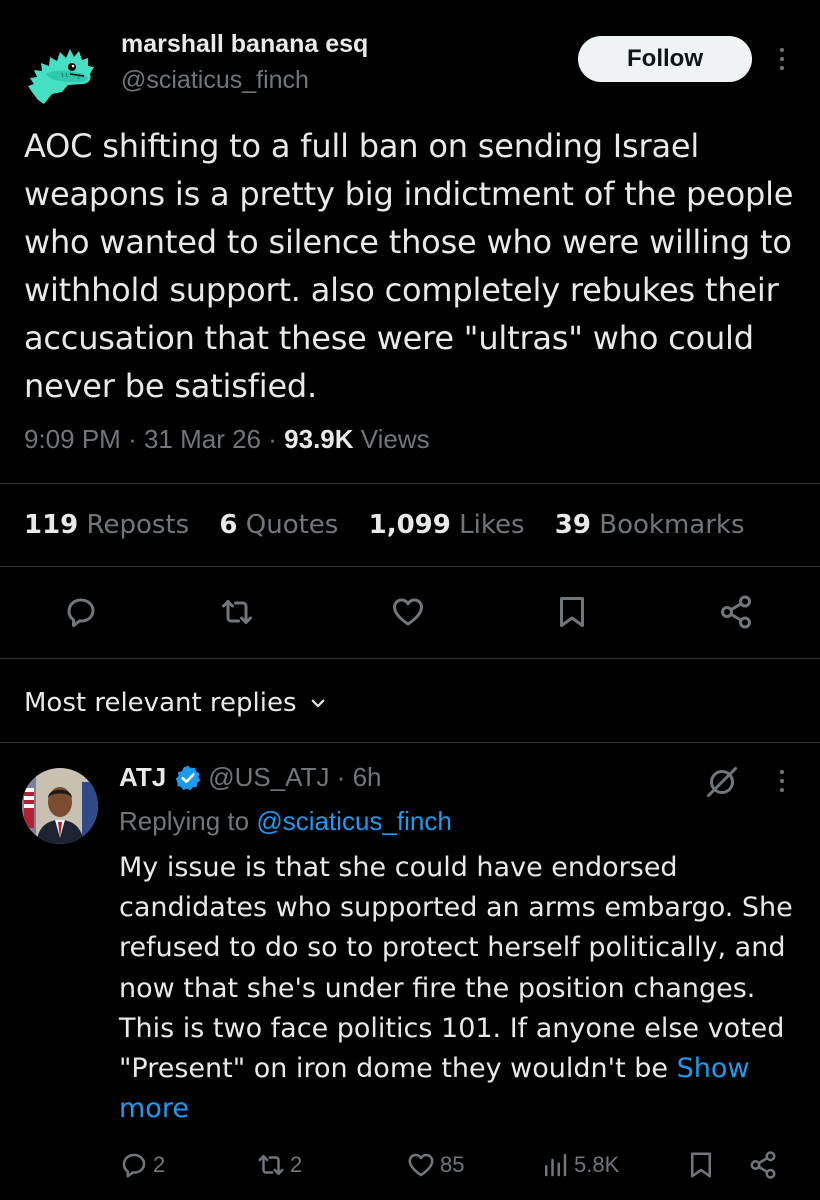 Image resolution: width=820 pixels, height=1200 pixels. I want to click on reply-views-count: 5.8K, so click(597, 1164).